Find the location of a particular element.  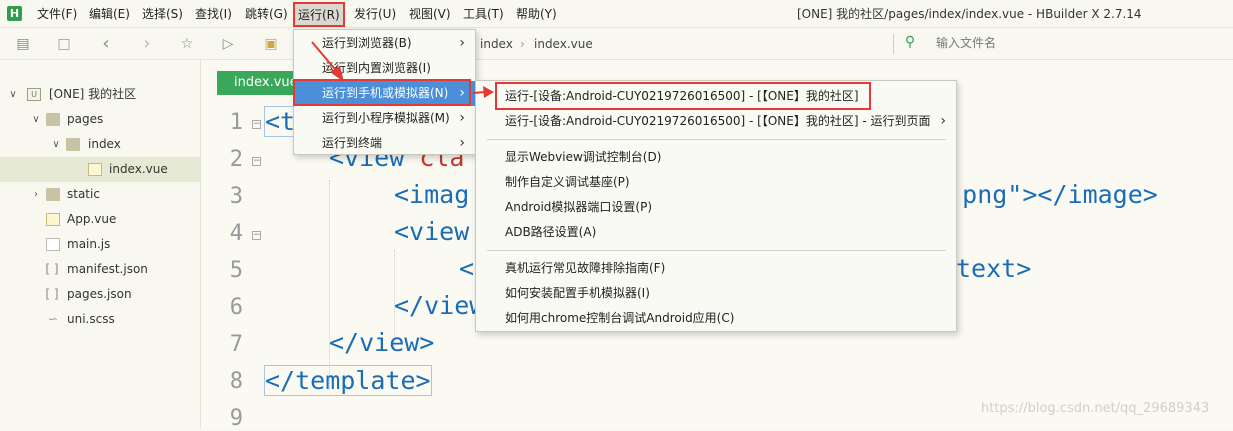

annotation-arrows is located at coordinates (402, 69).